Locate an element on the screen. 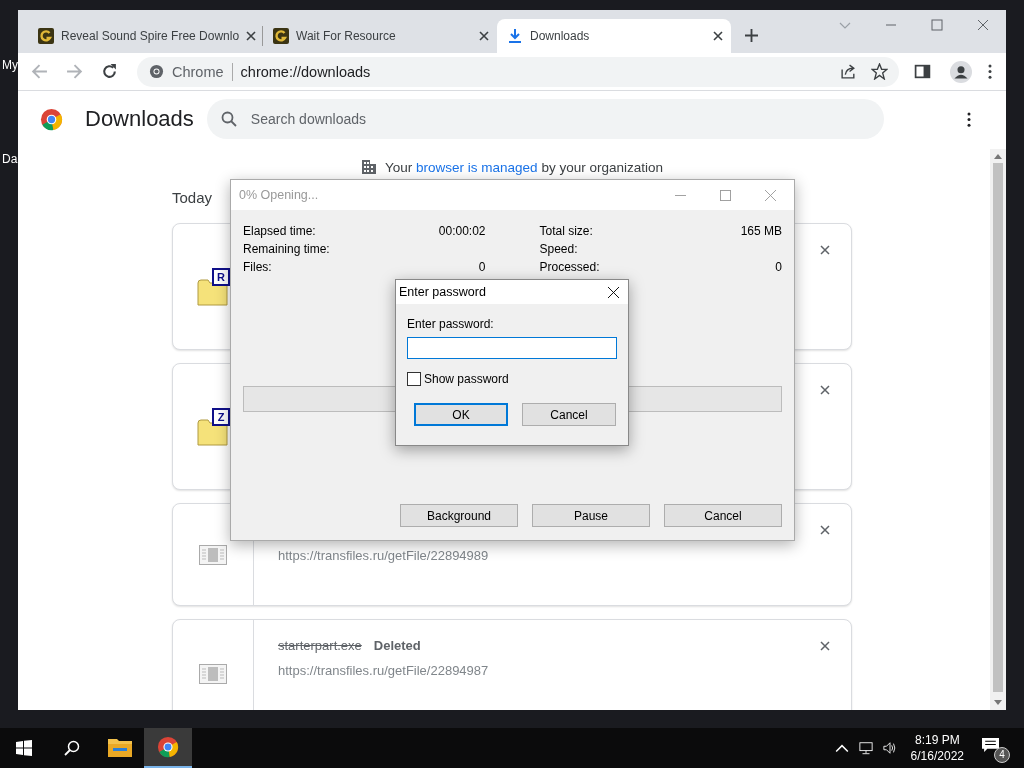 The image size is (1024, 768). browser-tab: Downloads is located at coordinates (614, 36).